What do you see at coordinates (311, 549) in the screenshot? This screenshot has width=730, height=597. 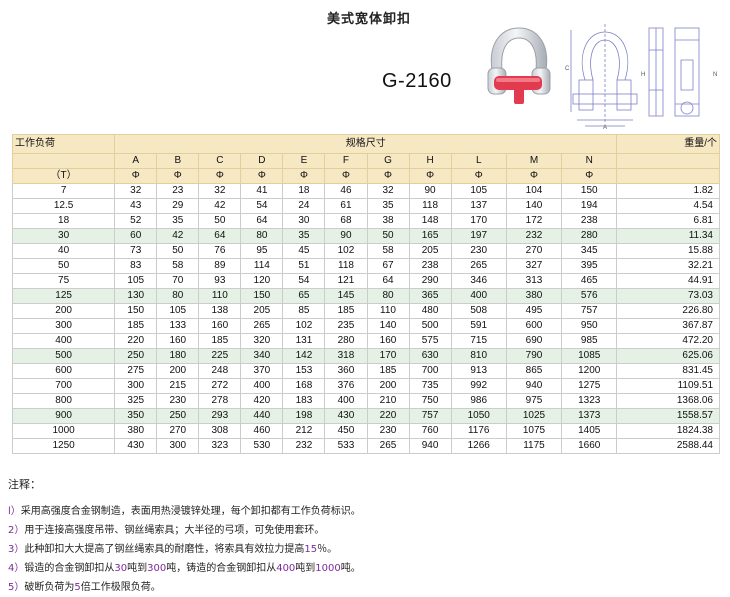 I see `note-text: 15` at bounding box center [311, 549].